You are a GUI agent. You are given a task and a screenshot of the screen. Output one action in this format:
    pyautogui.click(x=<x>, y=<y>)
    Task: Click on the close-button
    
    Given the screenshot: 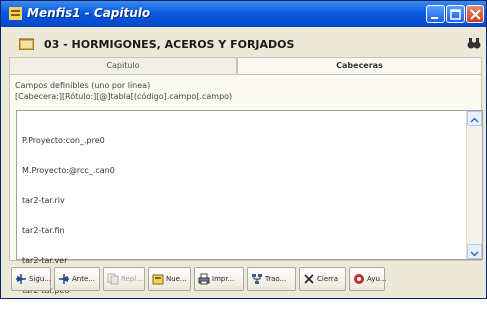 What is the action you would take?
    pyautogui.click(x=475, y=14)
    